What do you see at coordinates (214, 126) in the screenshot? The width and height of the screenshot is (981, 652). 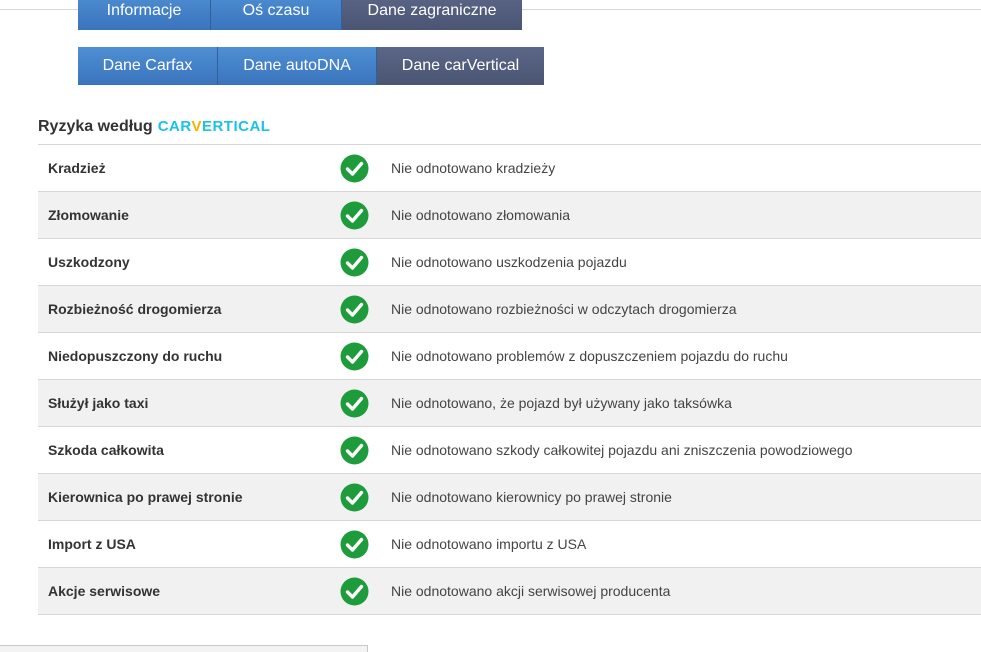 I see `carvertical-logo: CARVERTICAL` at bounding box center [214, 126].